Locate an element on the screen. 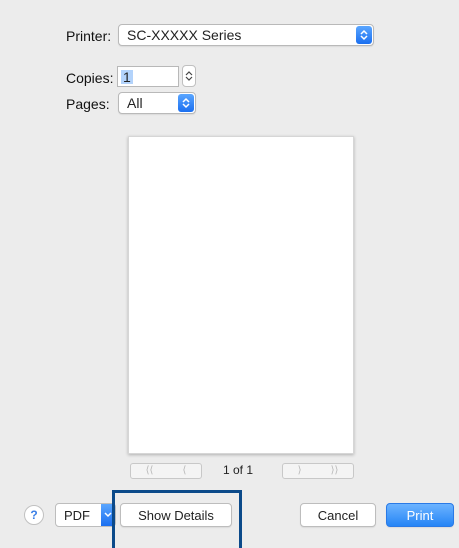  first-page-icon: ⟨⟨ is located at coordinates (150, 471).